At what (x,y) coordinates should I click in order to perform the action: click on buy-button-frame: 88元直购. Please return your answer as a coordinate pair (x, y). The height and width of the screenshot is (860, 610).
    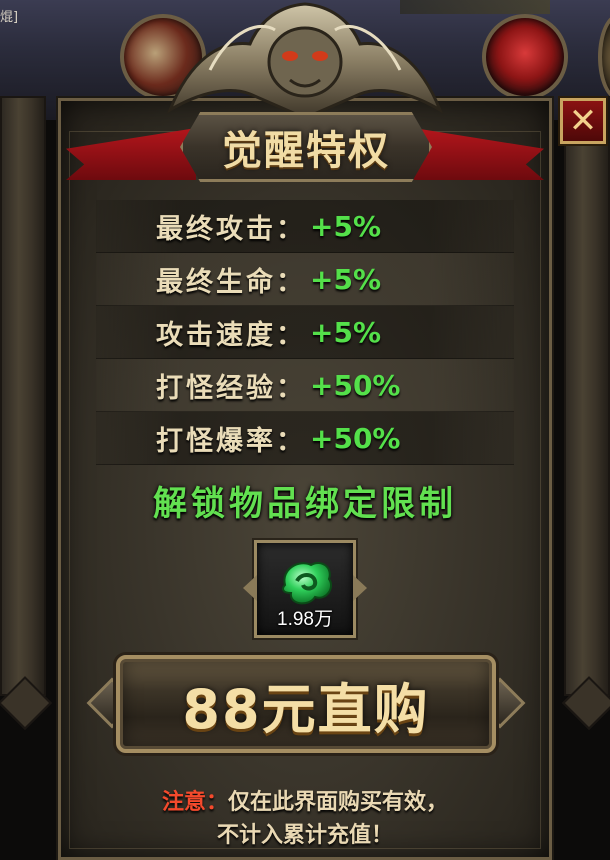
    Looking at the image, I should click on (306, 705).